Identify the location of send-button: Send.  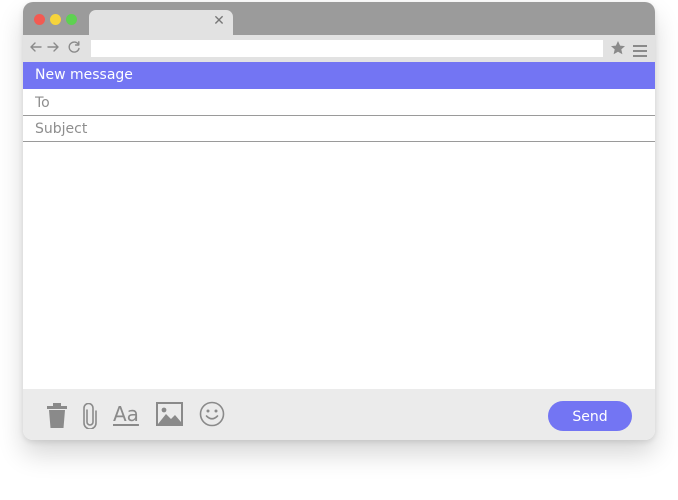
(590, 416).